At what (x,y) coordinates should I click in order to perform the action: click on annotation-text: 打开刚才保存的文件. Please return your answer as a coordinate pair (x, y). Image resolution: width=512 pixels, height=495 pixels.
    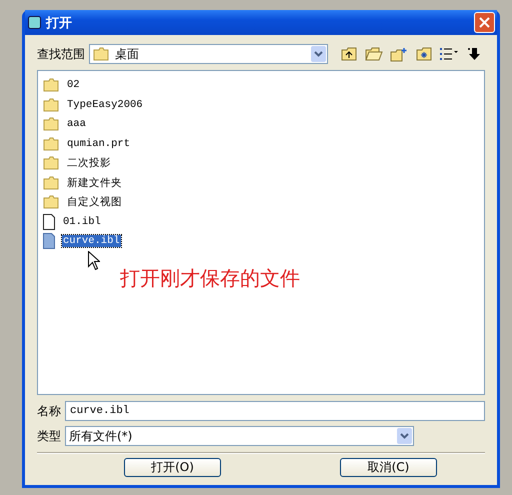
    Looking at the image, I should click on (210, 278).